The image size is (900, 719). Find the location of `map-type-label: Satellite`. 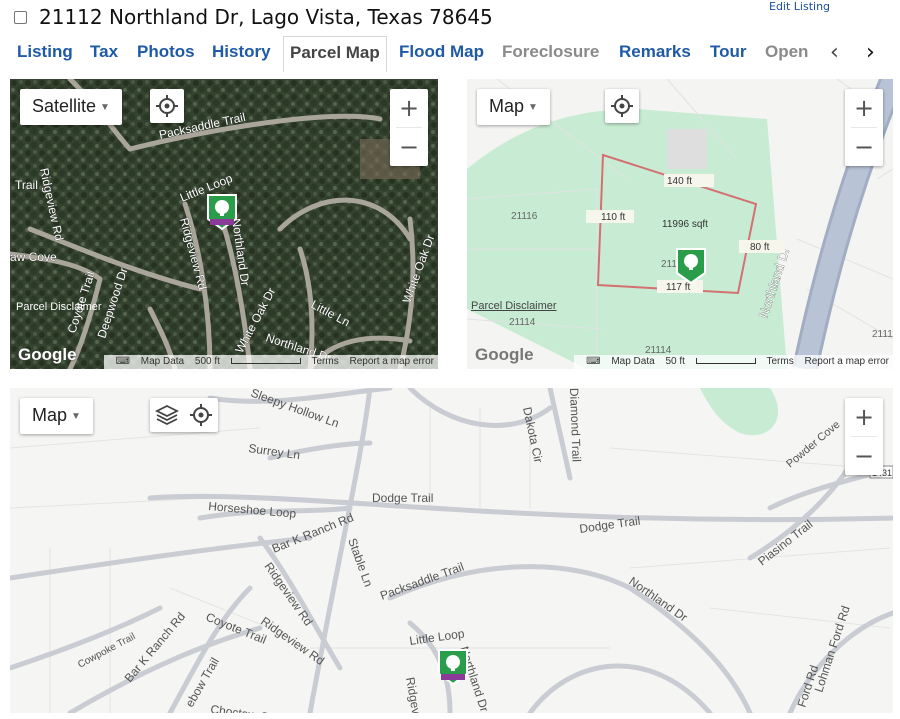

map-type-label: Satellite is located at coordinates (64, 106).